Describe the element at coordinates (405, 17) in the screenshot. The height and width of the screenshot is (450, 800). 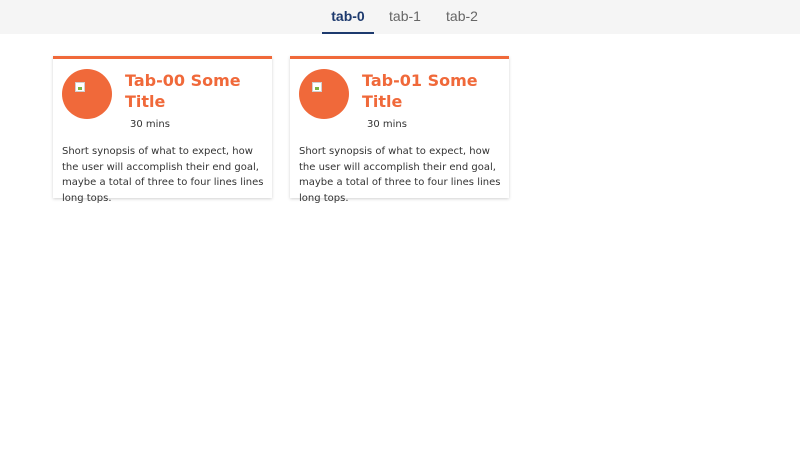
I see `tab-1: tab-1` at that location.